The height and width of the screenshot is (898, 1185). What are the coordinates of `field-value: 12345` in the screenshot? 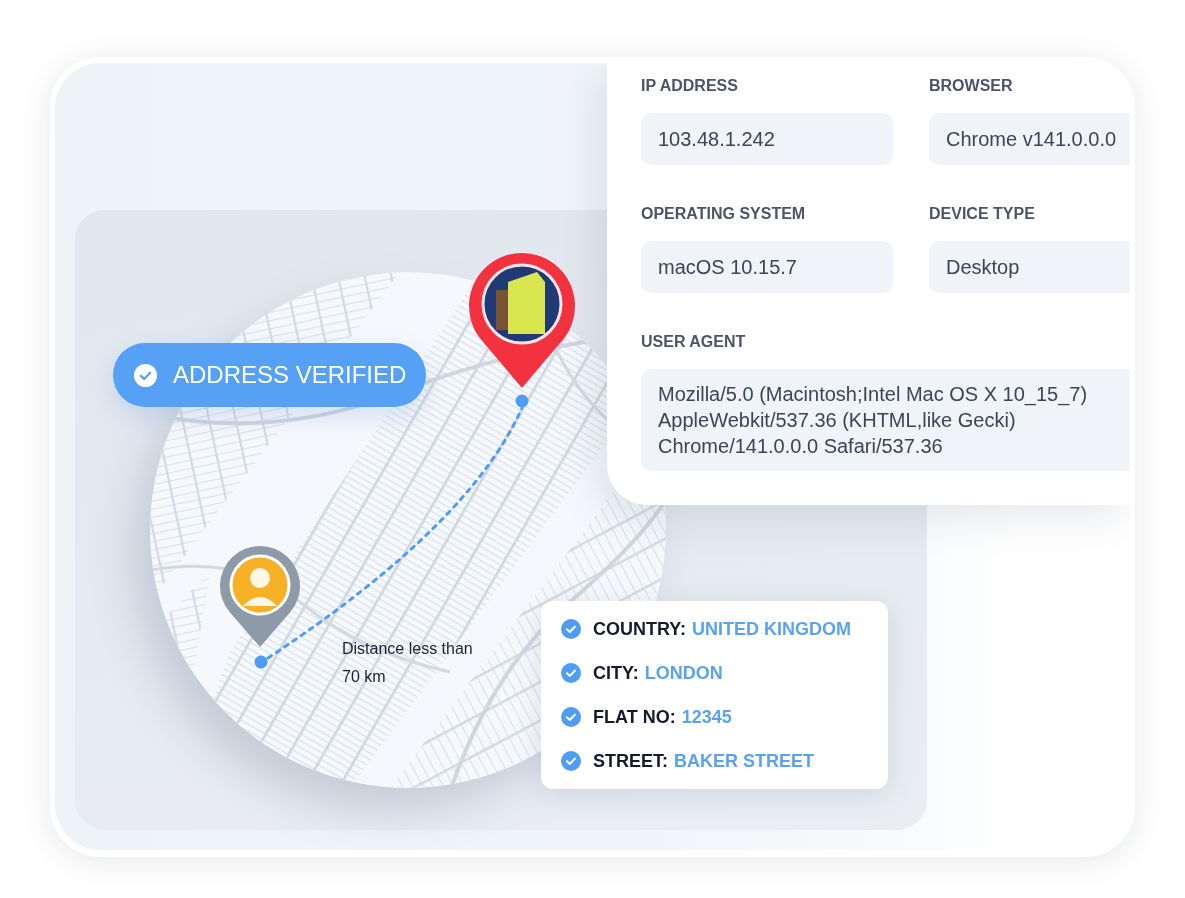 It's located at (706, 717).